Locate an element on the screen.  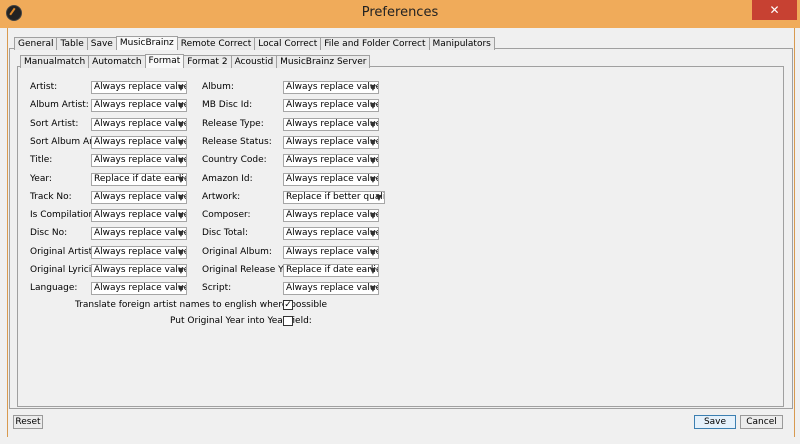
select-composer: Always replace values ▼ is located at coordinates (331, 216).